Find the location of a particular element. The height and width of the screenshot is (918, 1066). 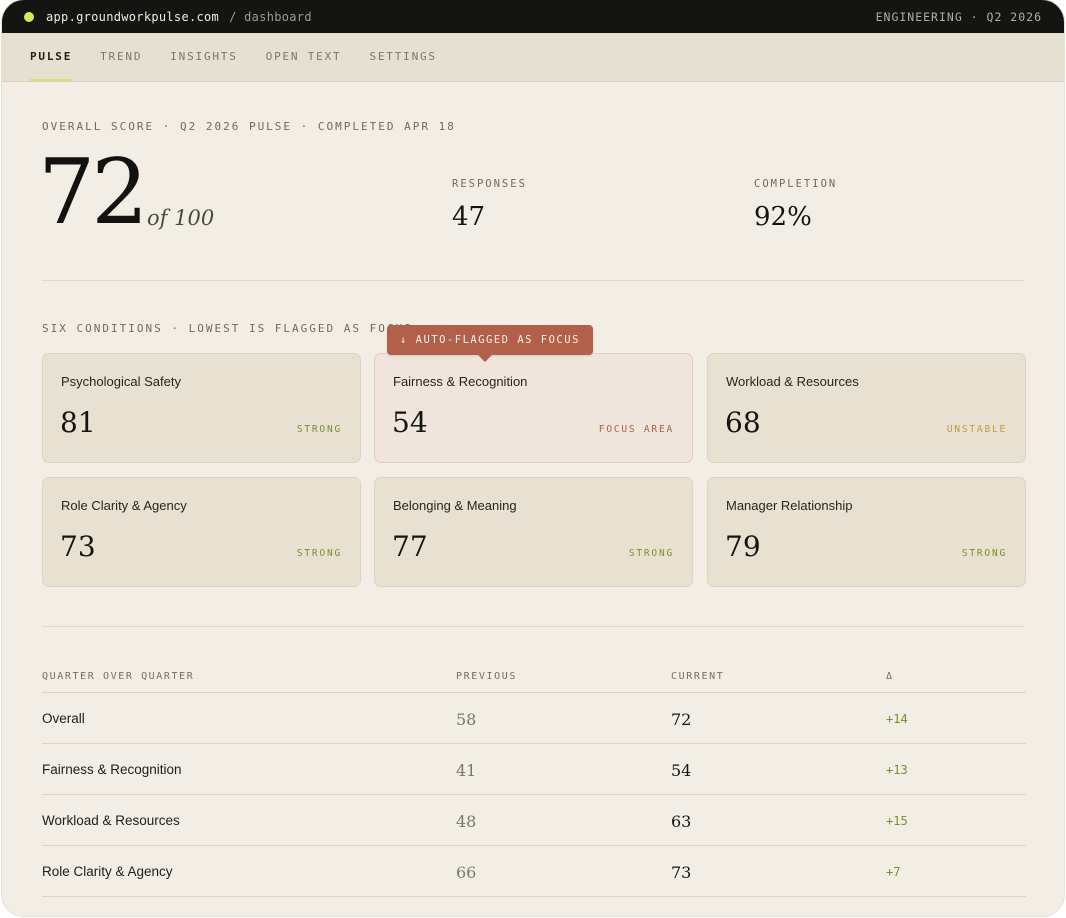

row-current: 72 is located at coordinates (681, 719).